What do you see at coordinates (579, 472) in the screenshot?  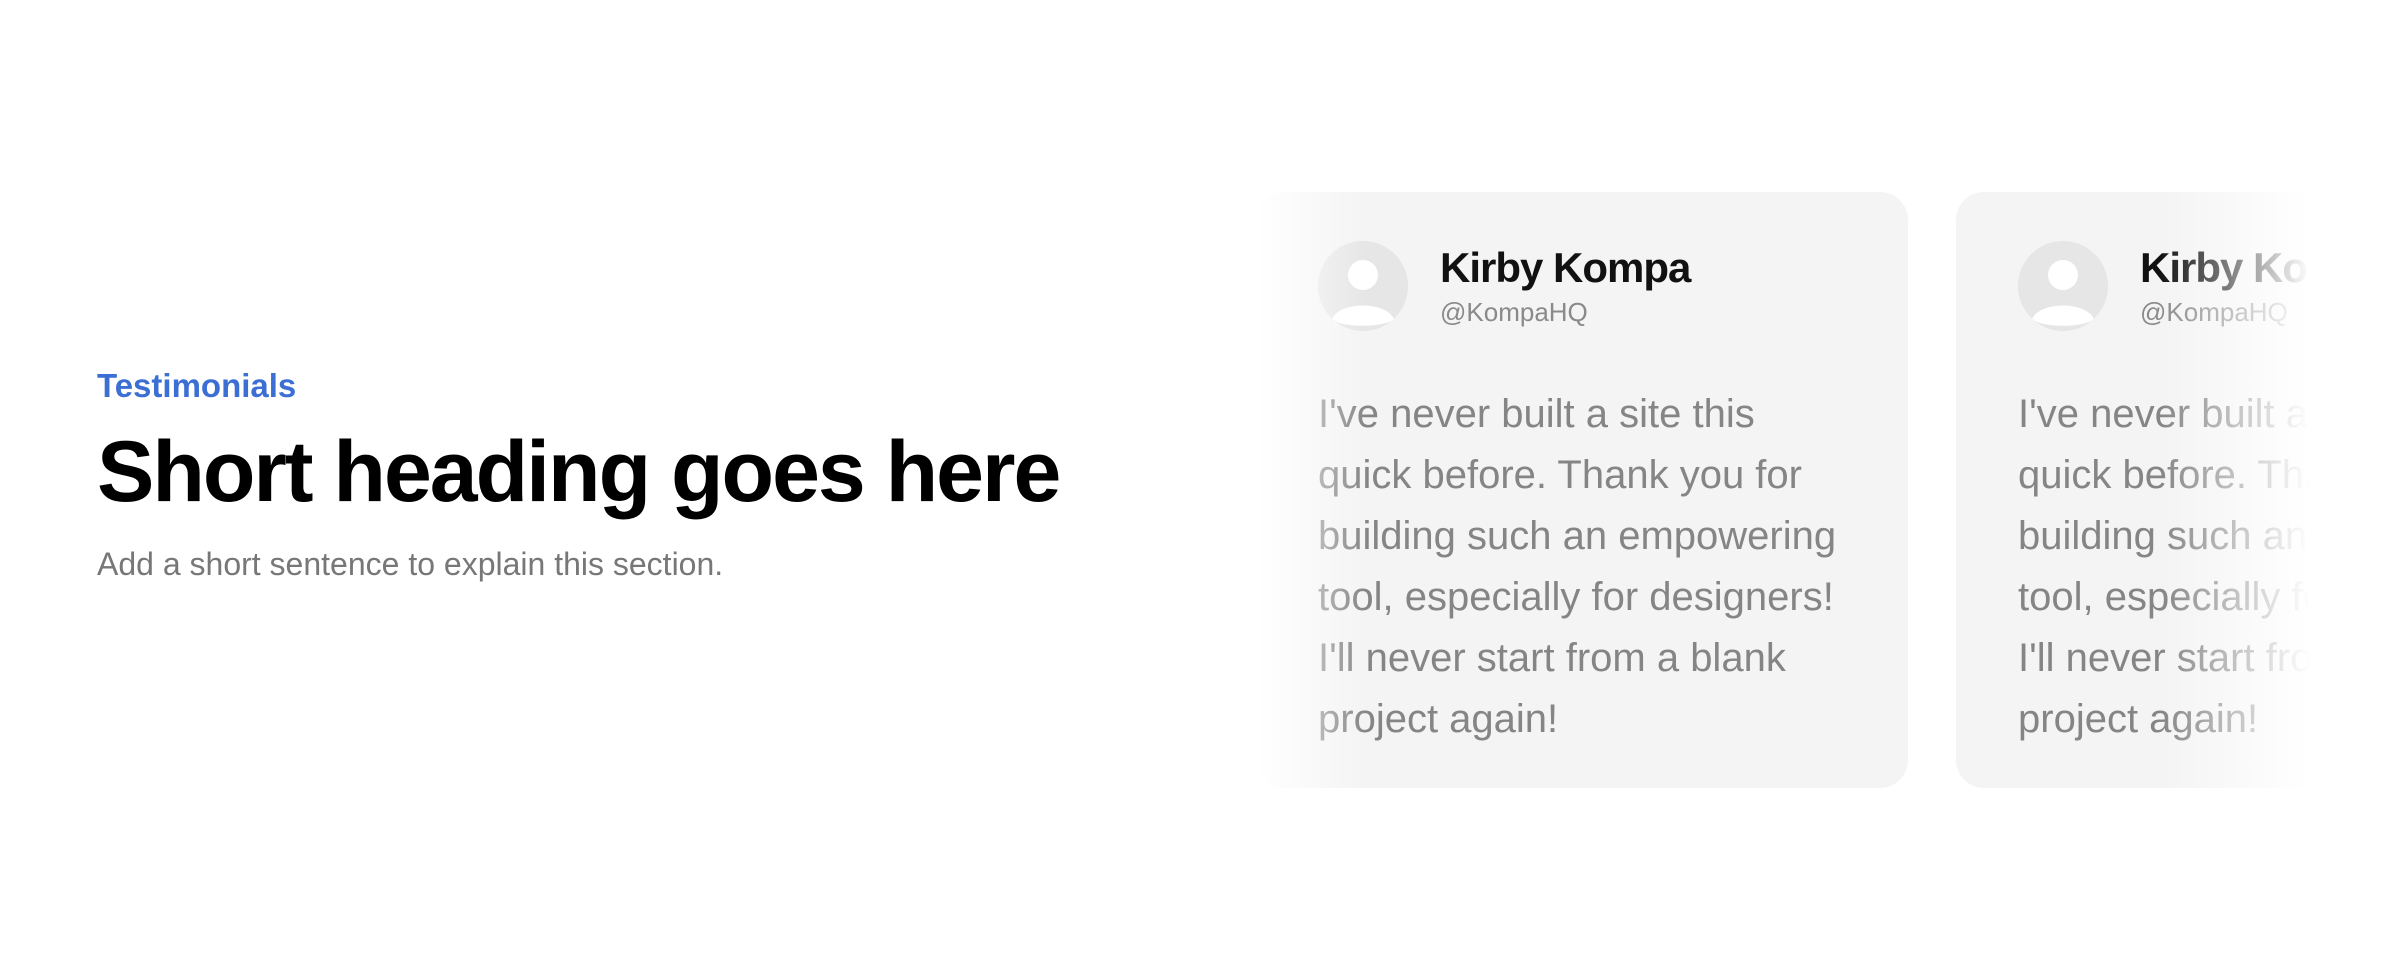 I see `section-heading: Short heading goes here` at bounding box center [579, 472].